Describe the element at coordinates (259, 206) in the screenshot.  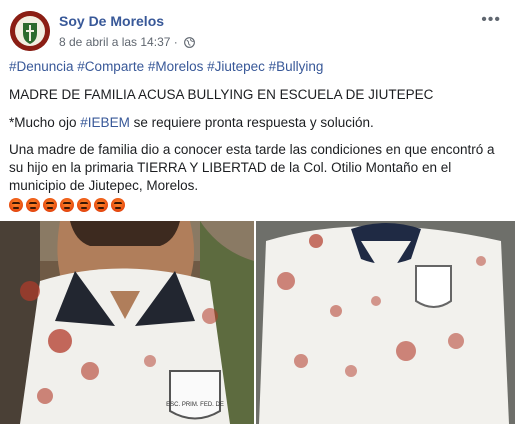
I see `emoji-row` at that location.